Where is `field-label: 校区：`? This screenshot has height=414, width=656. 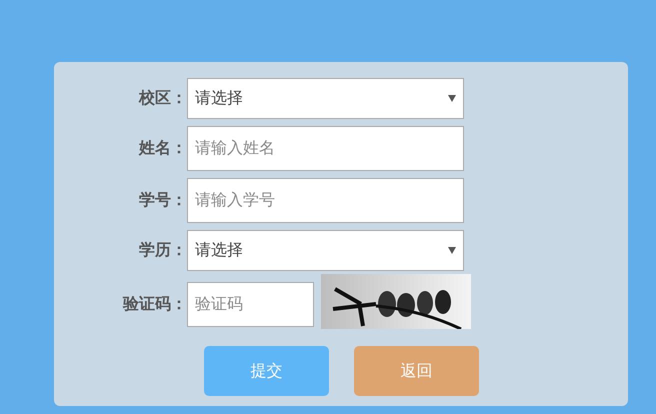 field-label: 校区： is located at coordinates (162, 98).